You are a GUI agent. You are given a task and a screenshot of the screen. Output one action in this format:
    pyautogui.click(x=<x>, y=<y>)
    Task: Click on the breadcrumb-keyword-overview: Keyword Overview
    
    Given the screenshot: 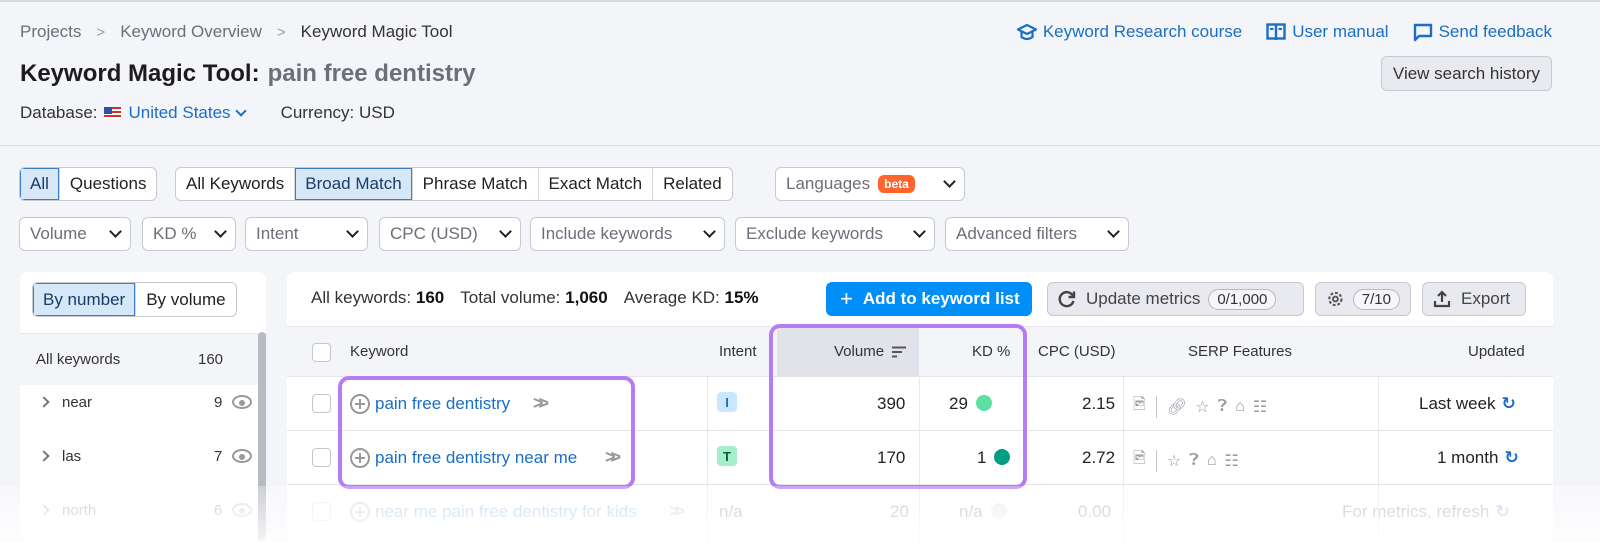 What is the action you would take?
    pyautogui.click(x=191, y=32)
    